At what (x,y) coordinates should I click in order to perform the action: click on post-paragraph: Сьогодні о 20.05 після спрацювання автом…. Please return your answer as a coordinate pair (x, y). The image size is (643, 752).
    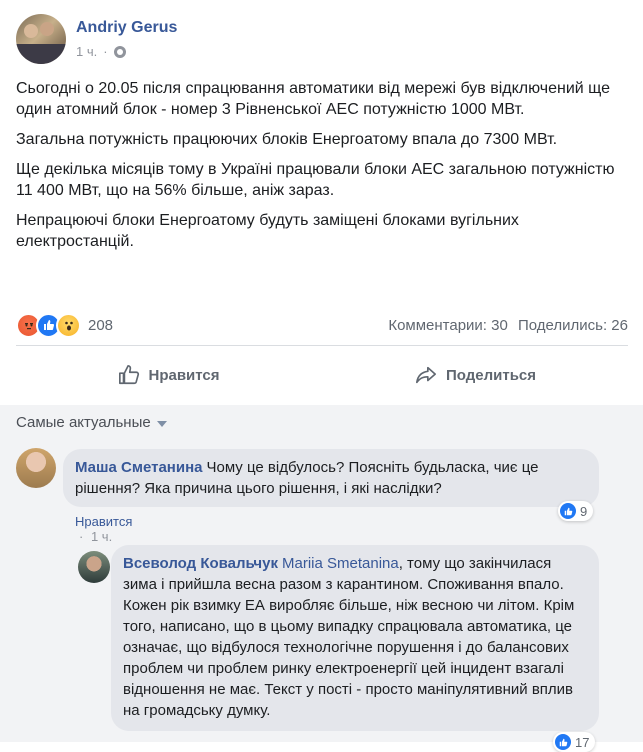
    Looking at the image, I should click on (313, 99).